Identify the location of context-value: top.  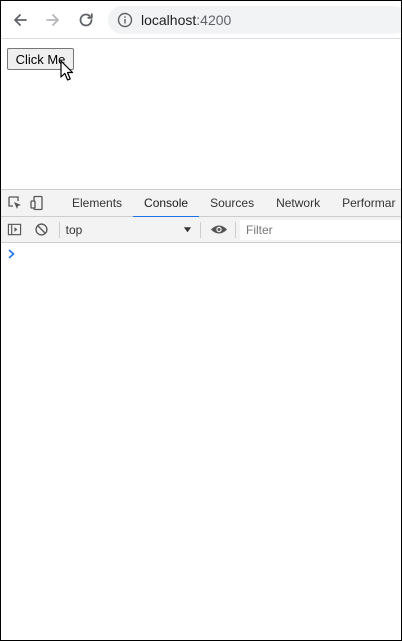
(74, 229).